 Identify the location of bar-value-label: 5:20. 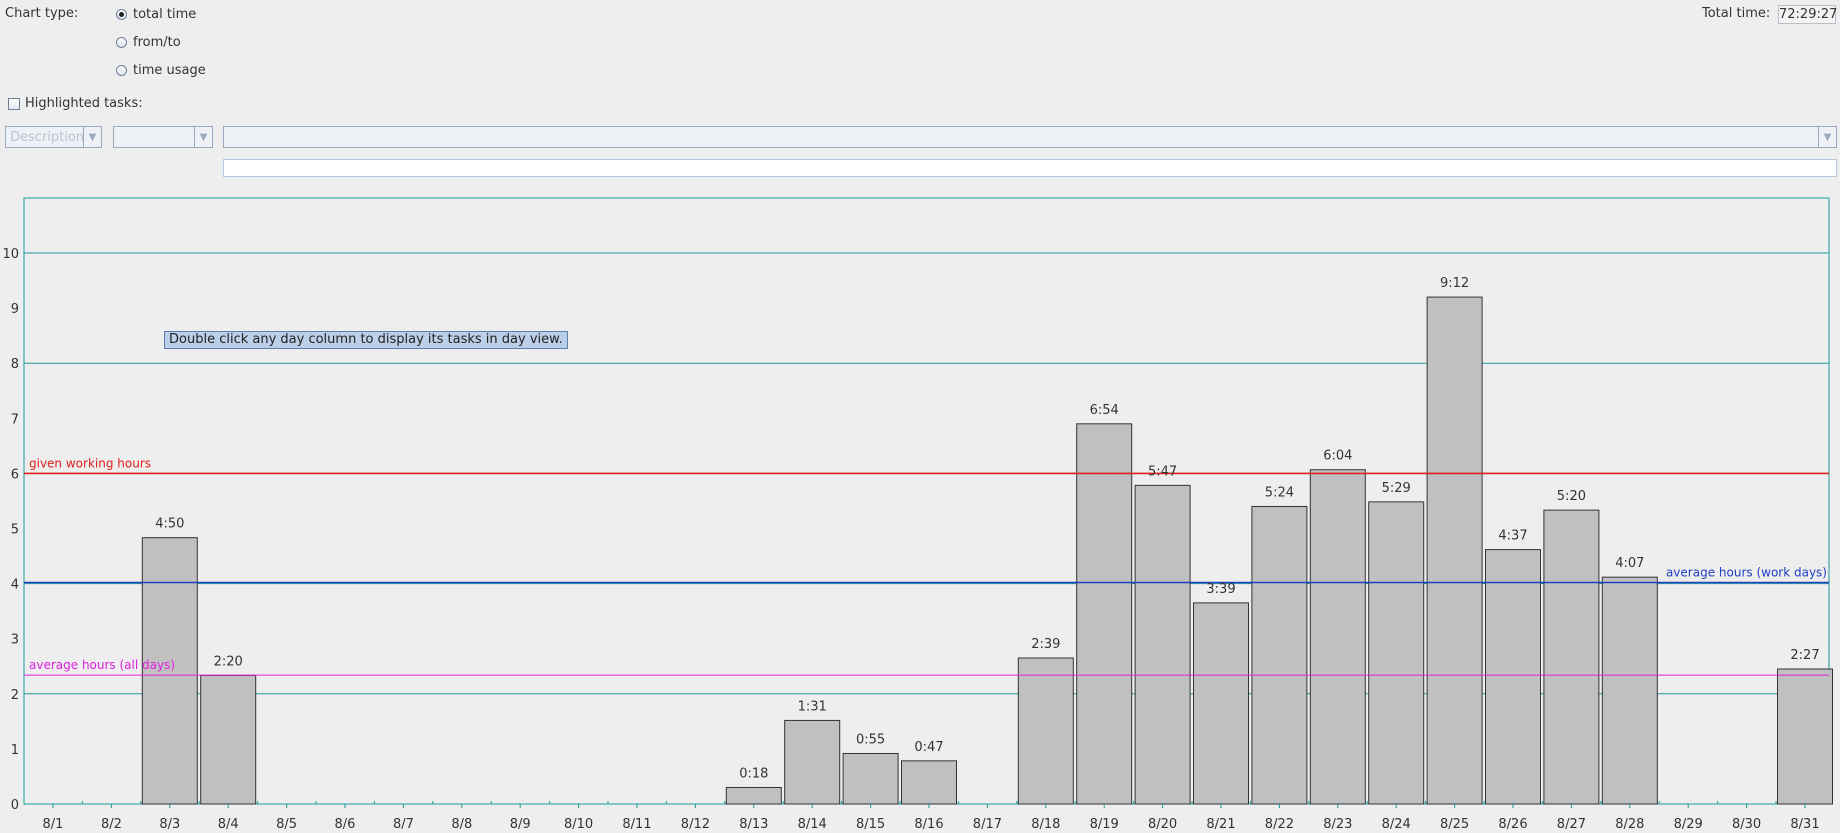
(1571, 496).